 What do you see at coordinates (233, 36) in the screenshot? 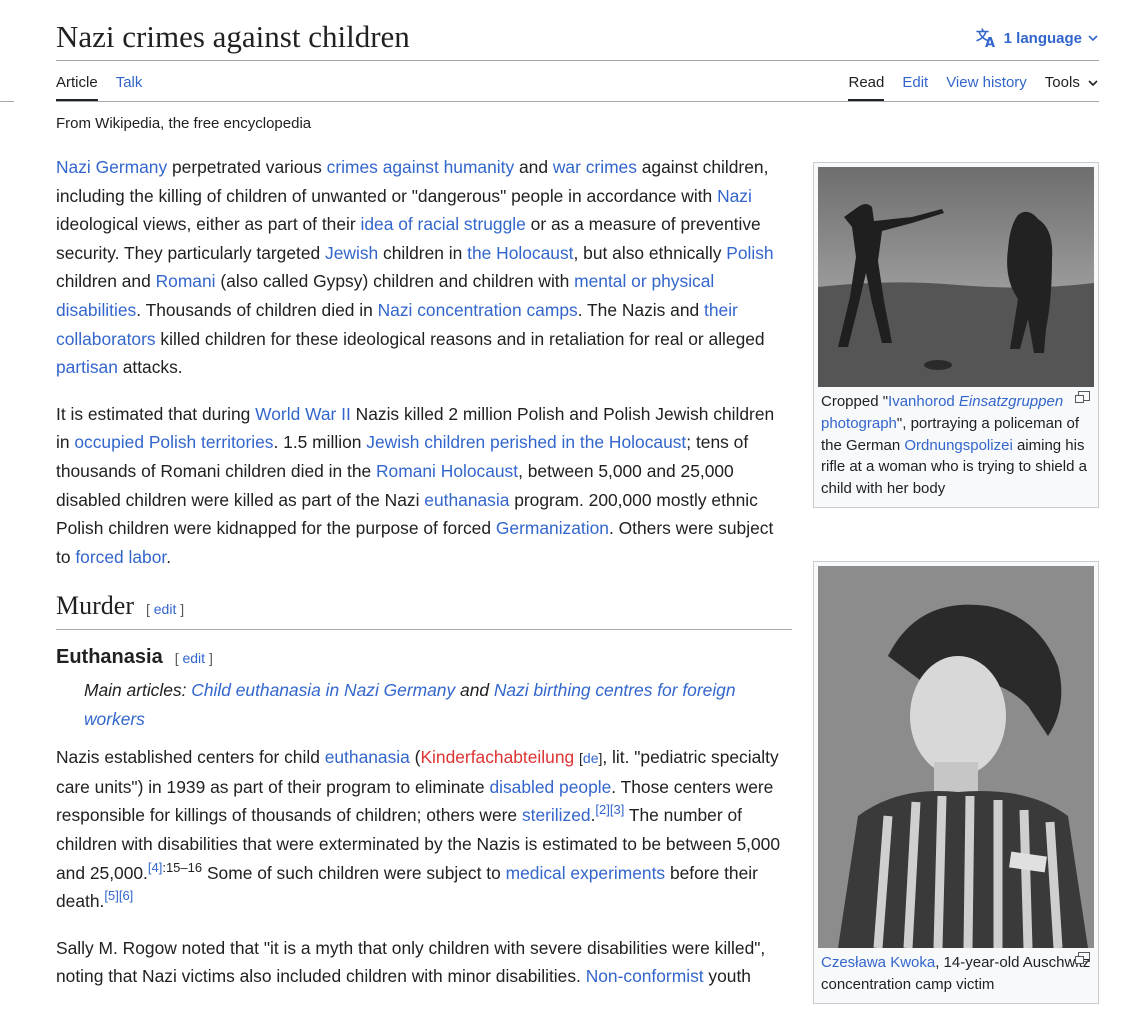
I see `page-title: Nazi crimes against children` at bounding box center [233, 36].